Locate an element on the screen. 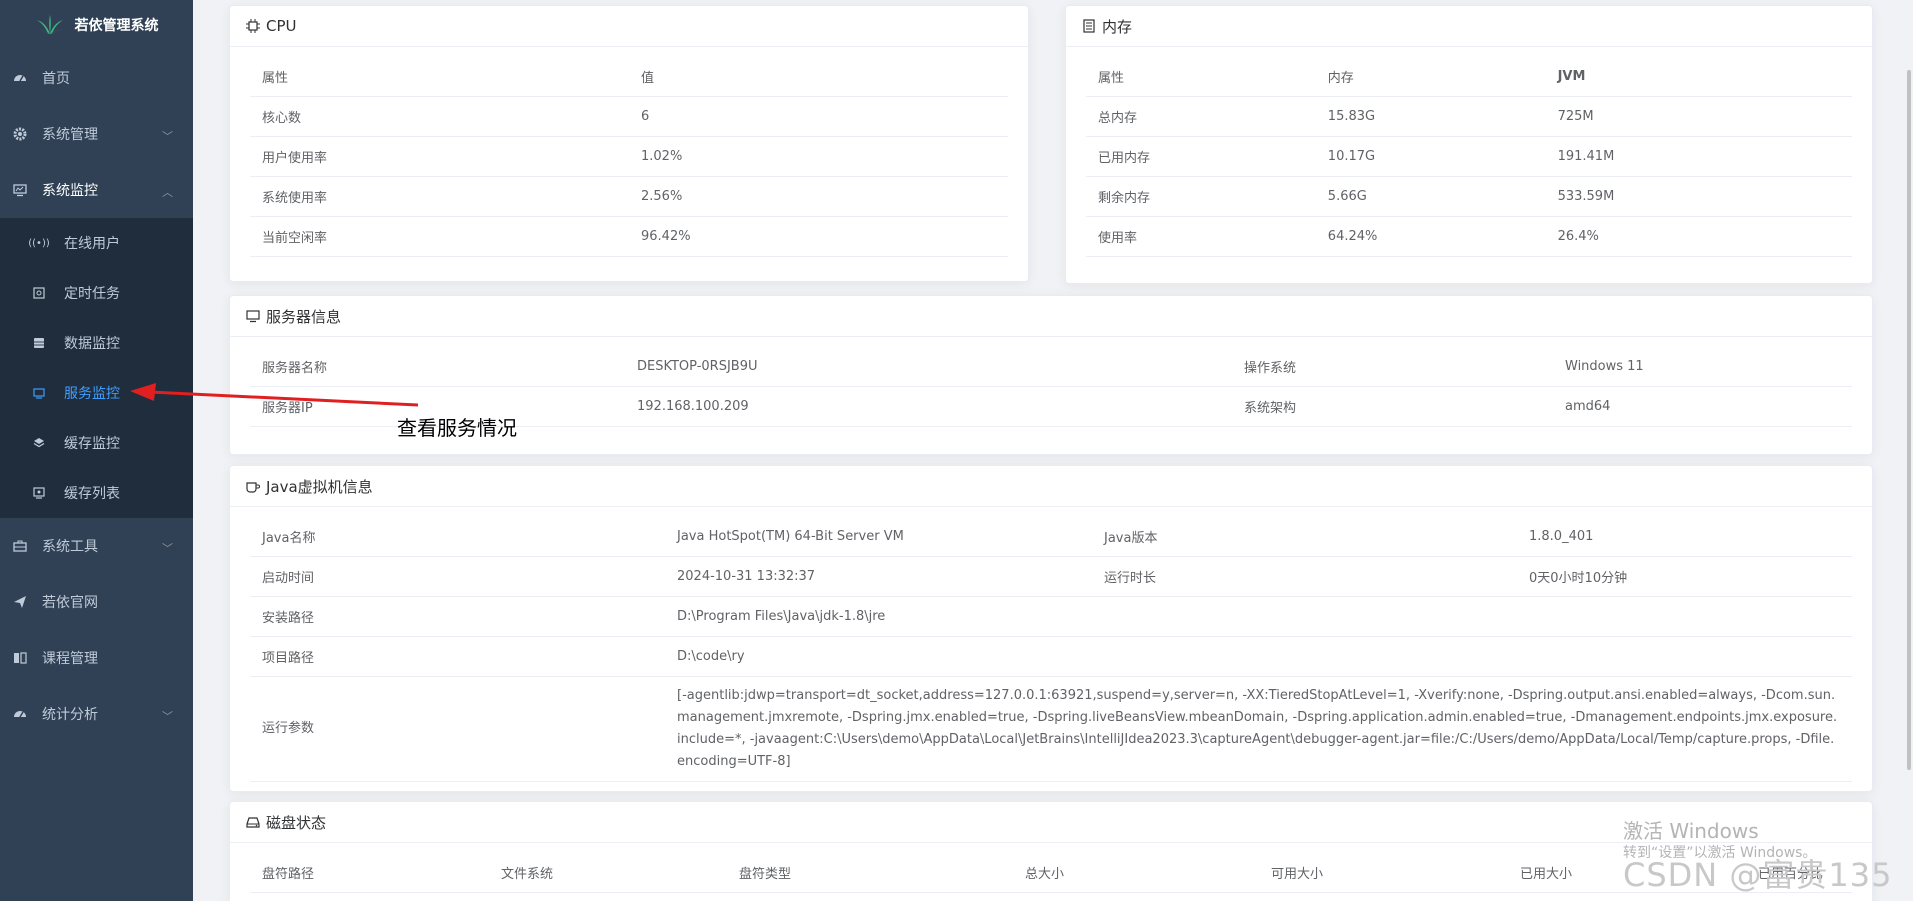 The width and height of the screenshot is (1913, 901). card-title: CPU is located at coordinates (281, 26).